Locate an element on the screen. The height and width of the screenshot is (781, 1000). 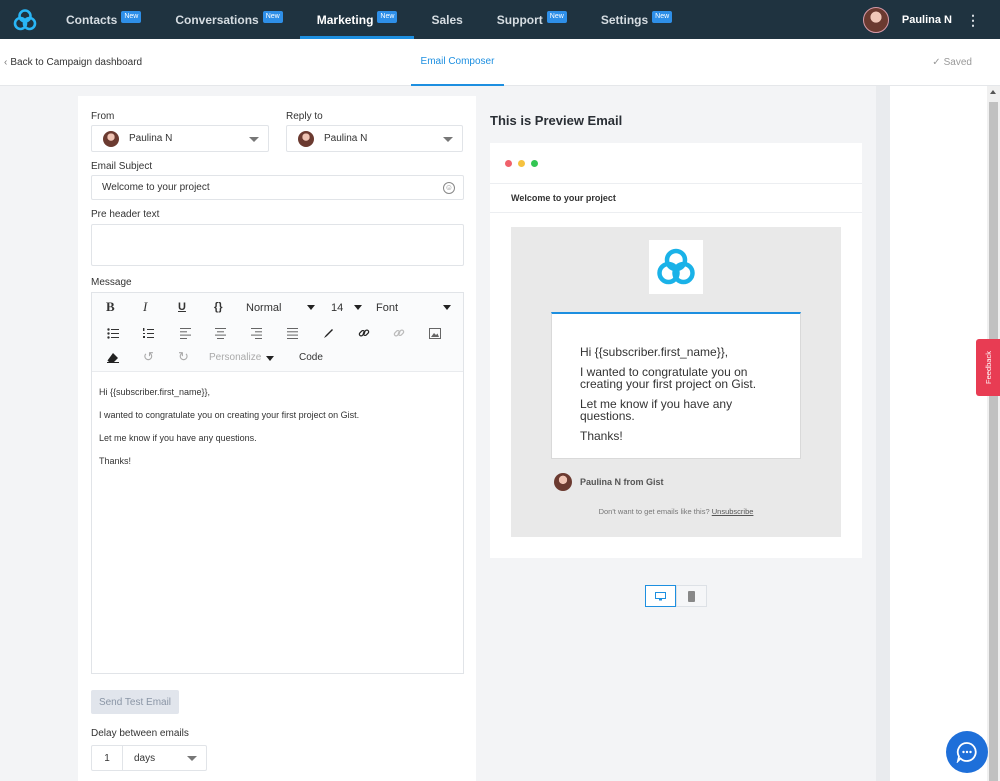
panel-gutter is located at coordinates (883, 433).